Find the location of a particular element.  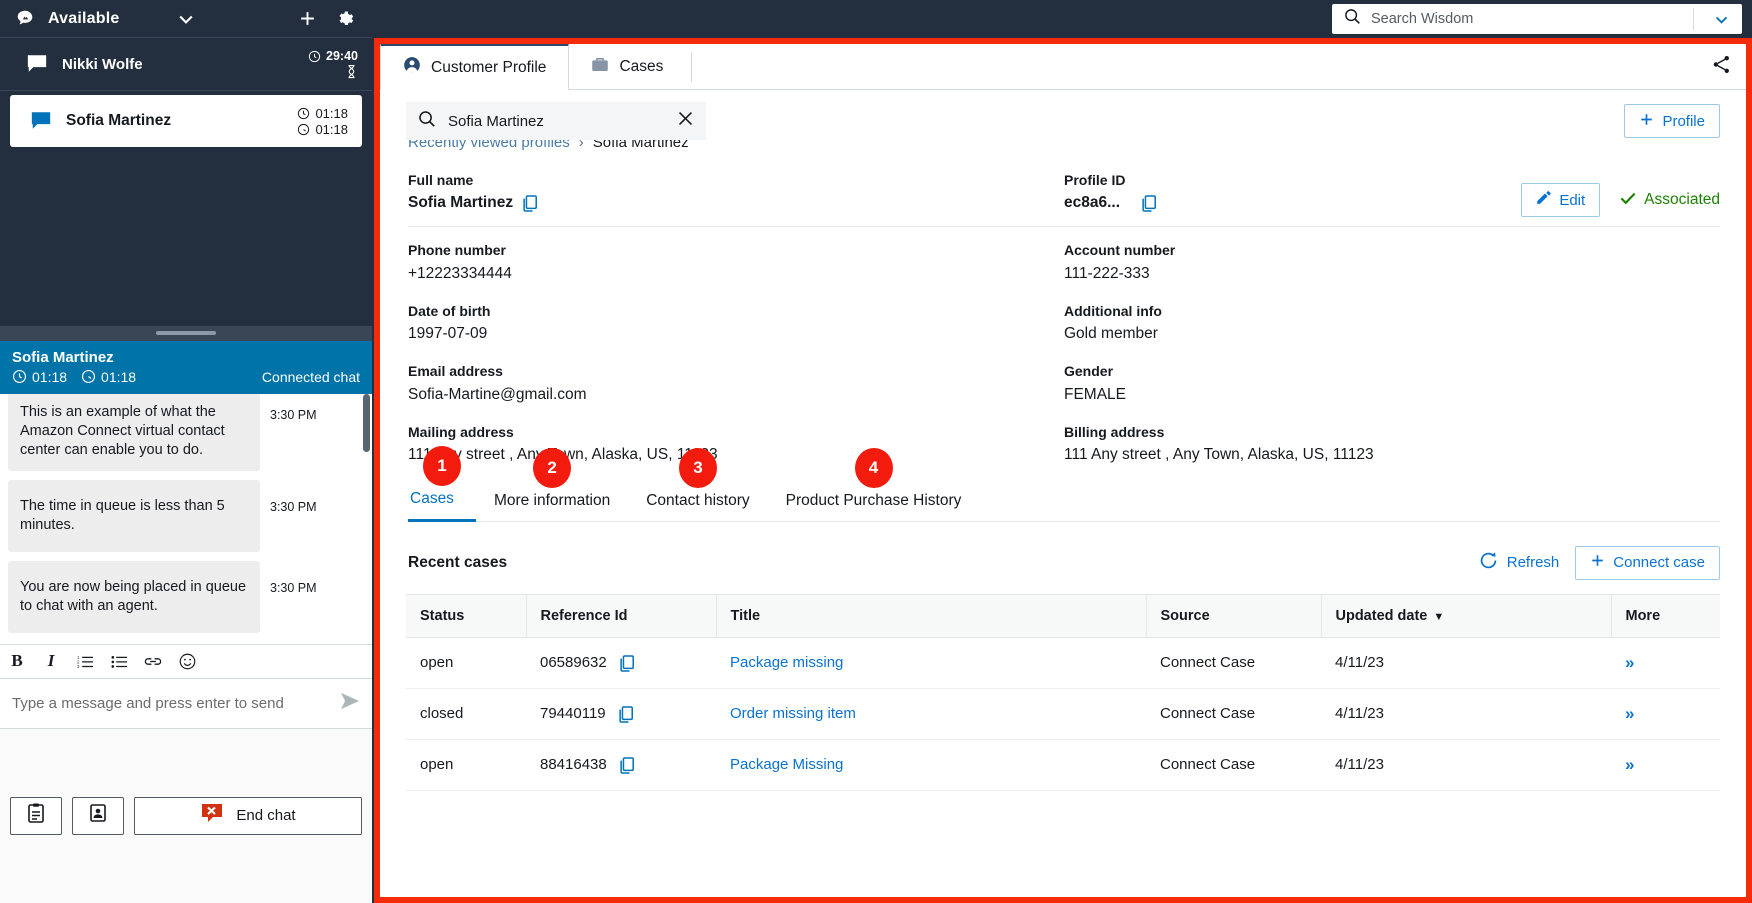

field-label: Email address is located at coordinates (455, 371).